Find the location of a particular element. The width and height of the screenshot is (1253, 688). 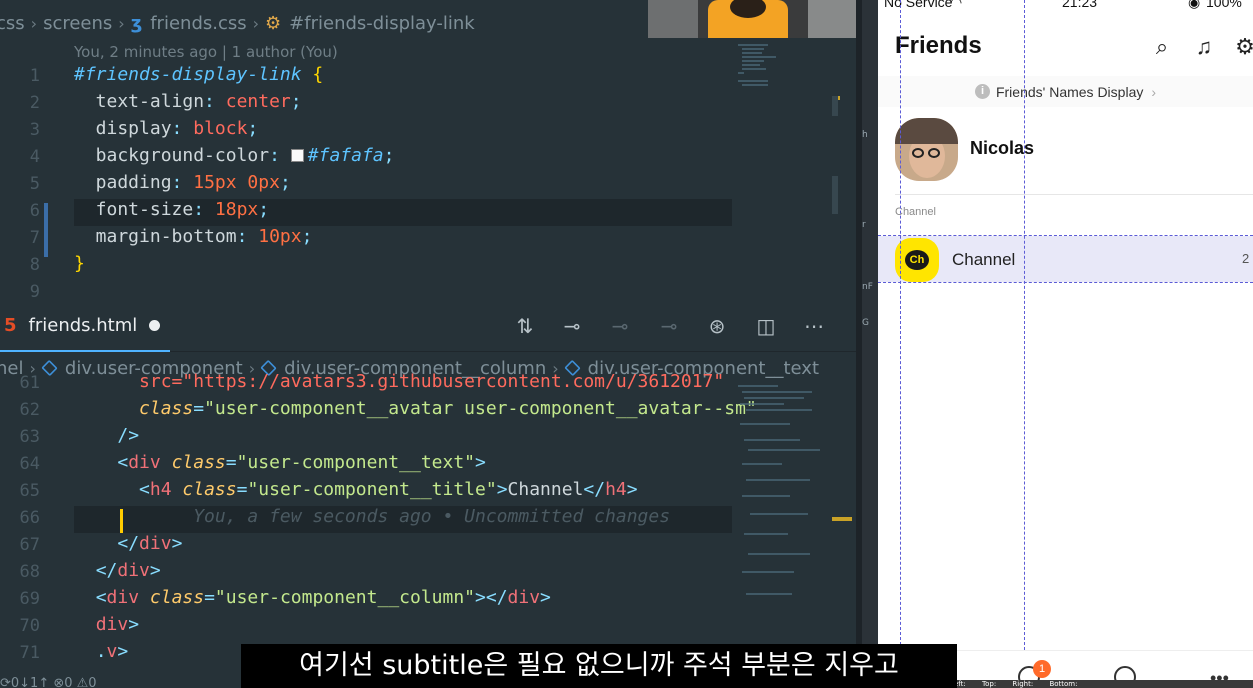

next-change-icon: ⊸ is located at coordinates (669, 326).